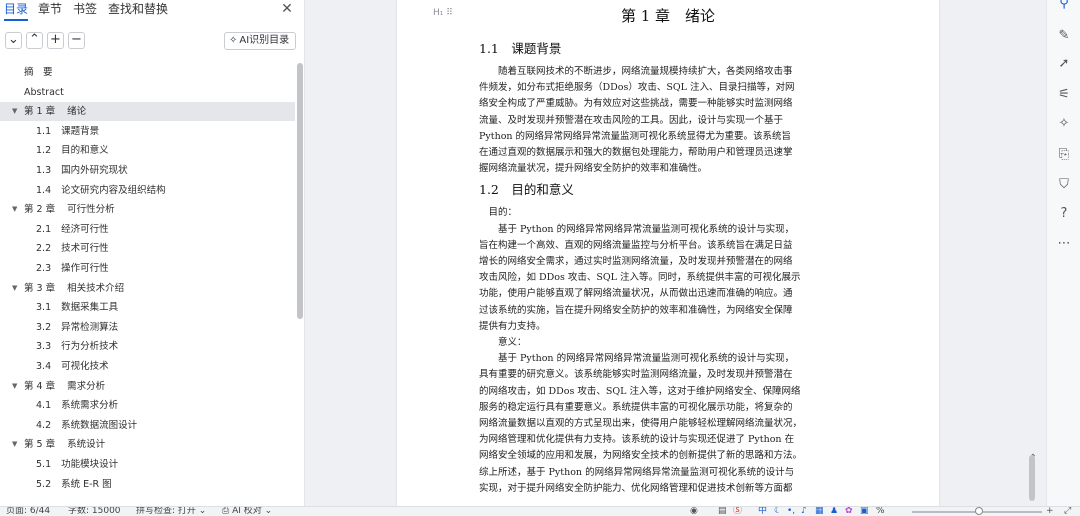  I want to click on add-heading-button: +, so click(55, 40).